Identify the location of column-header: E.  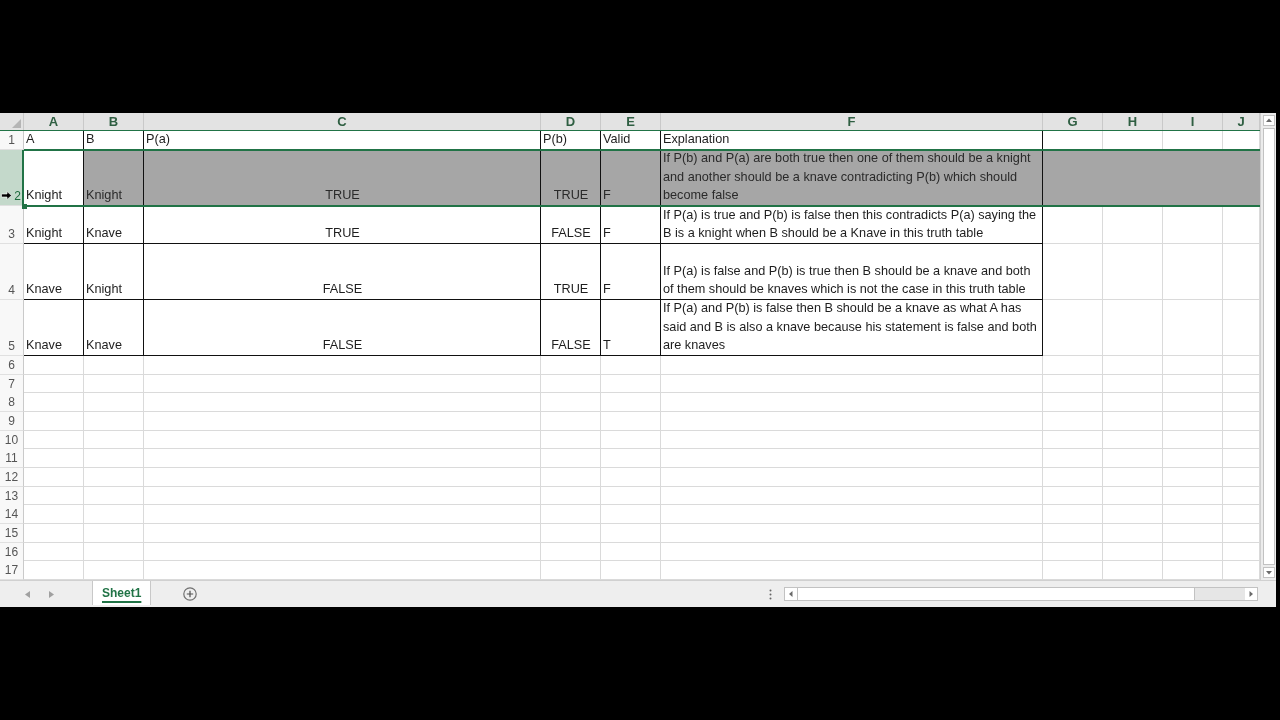
(631, 121).